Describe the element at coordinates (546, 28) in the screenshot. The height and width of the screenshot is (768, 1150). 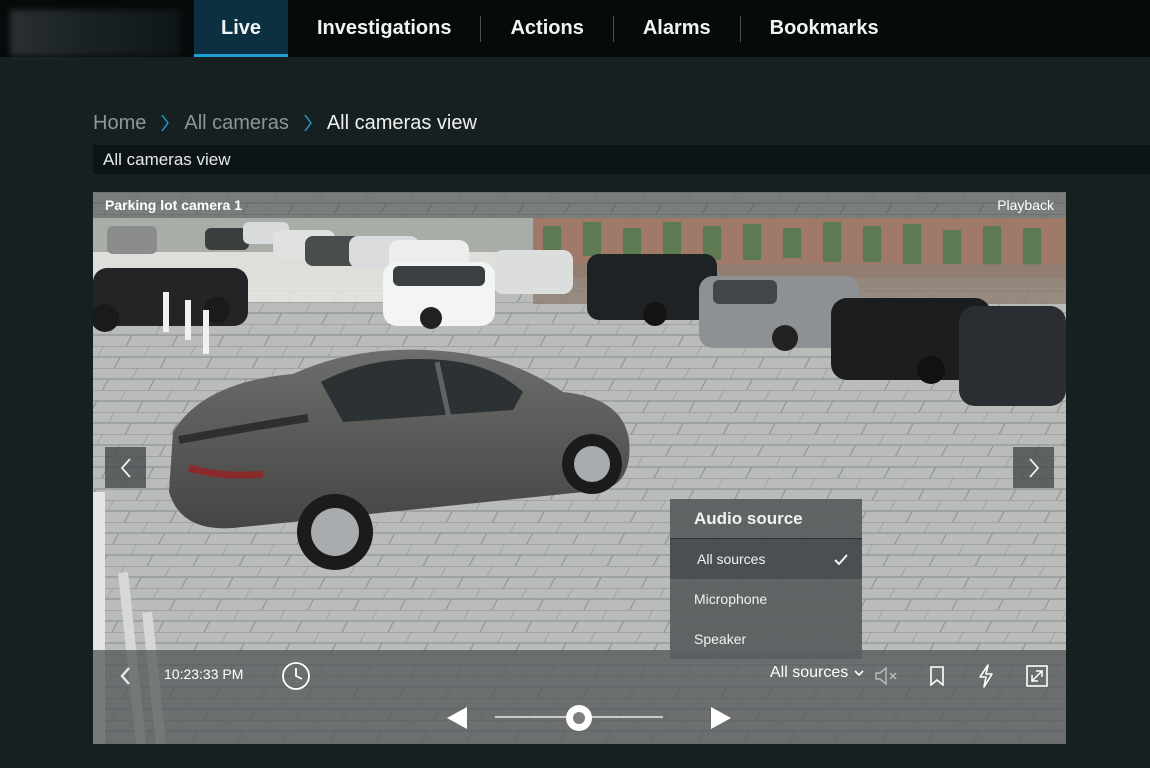
I see `tab-actions: Actions` at that location.